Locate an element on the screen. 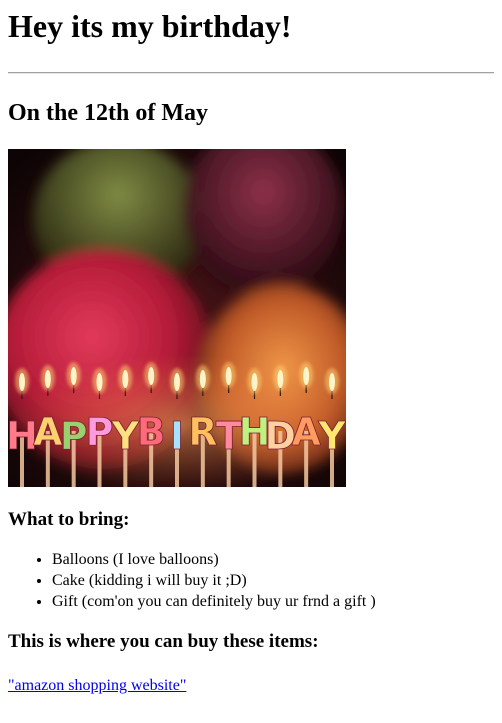  date-heading: On the 12th of May is located at coordinates (108, 113).